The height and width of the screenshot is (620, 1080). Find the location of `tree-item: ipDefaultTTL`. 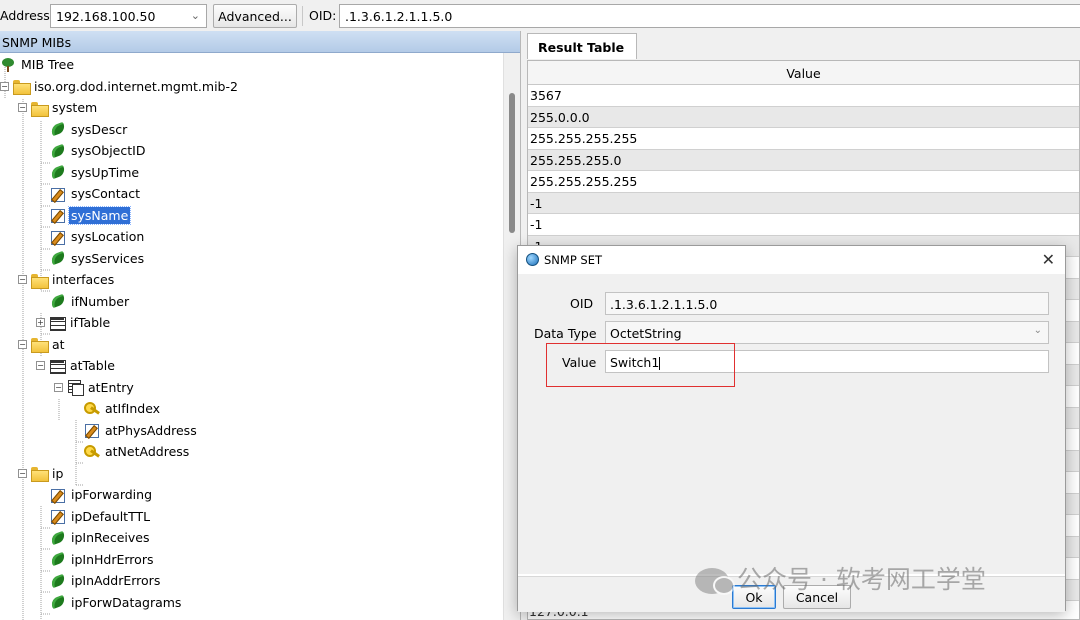

tree-item: ipDefaultTTL is located at coordinates (101, 517).